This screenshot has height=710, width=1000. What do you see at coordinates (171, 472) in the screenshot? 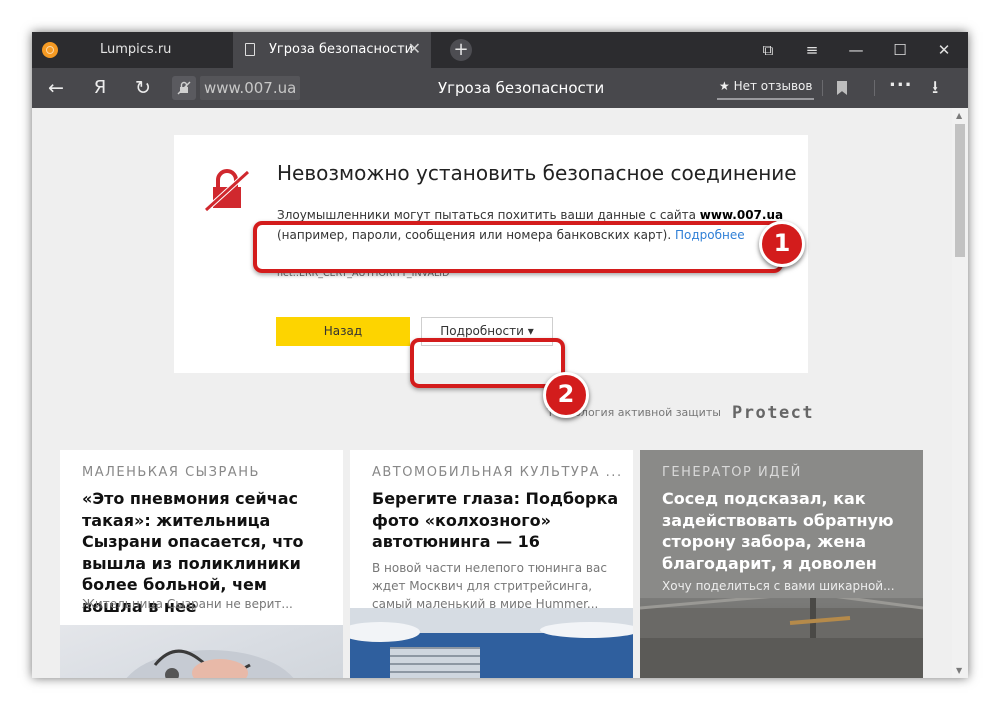
I see `news-source: Маленькая Сызрань` at bounding box center [171, 472].